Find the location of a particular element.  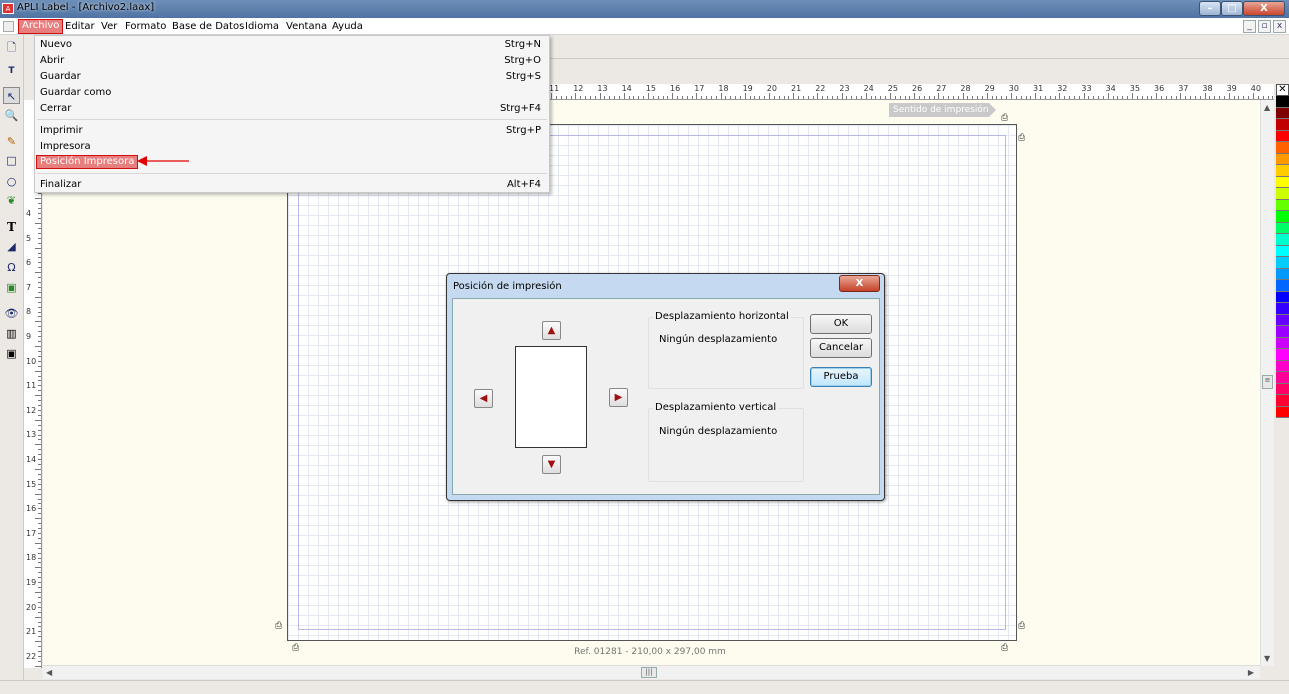

move-down-button: ▼ is located at coordinates (551, 464).